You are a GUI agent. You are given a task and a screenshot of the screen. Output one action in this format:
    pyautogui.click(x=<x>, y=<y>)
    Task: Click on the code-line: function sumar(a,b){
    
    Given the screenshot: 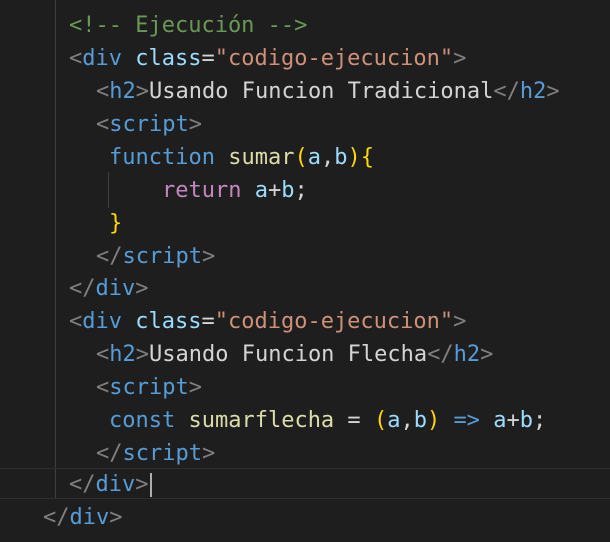 What is the action you would take?
    pyautogui.click(x=241, y=157)
    